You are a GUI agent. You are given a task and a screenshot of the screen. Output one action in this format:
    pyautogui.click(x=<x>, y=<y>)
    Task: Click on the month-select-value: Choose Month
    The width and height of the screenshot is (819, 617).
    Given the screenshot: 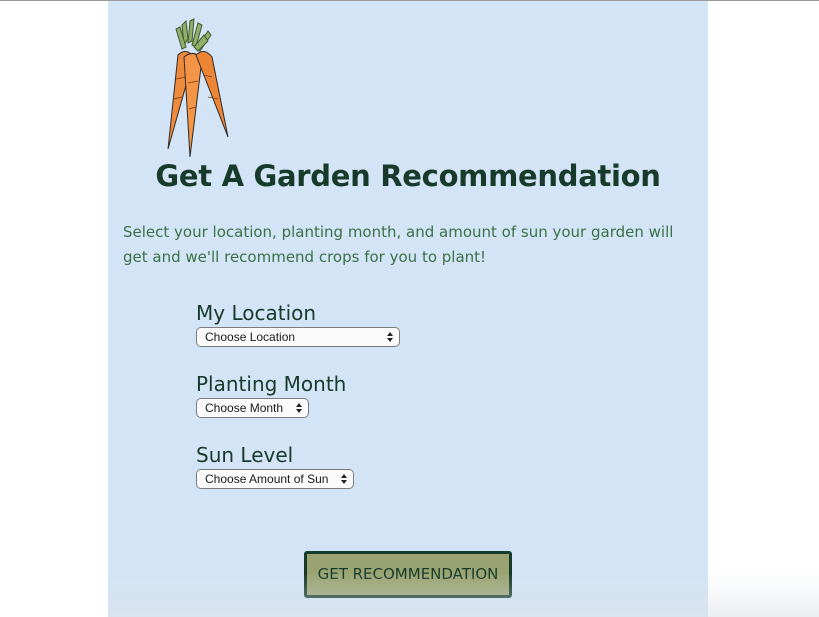 What is the action you would take?
    pyautogui.click(x=244, y=408)
    